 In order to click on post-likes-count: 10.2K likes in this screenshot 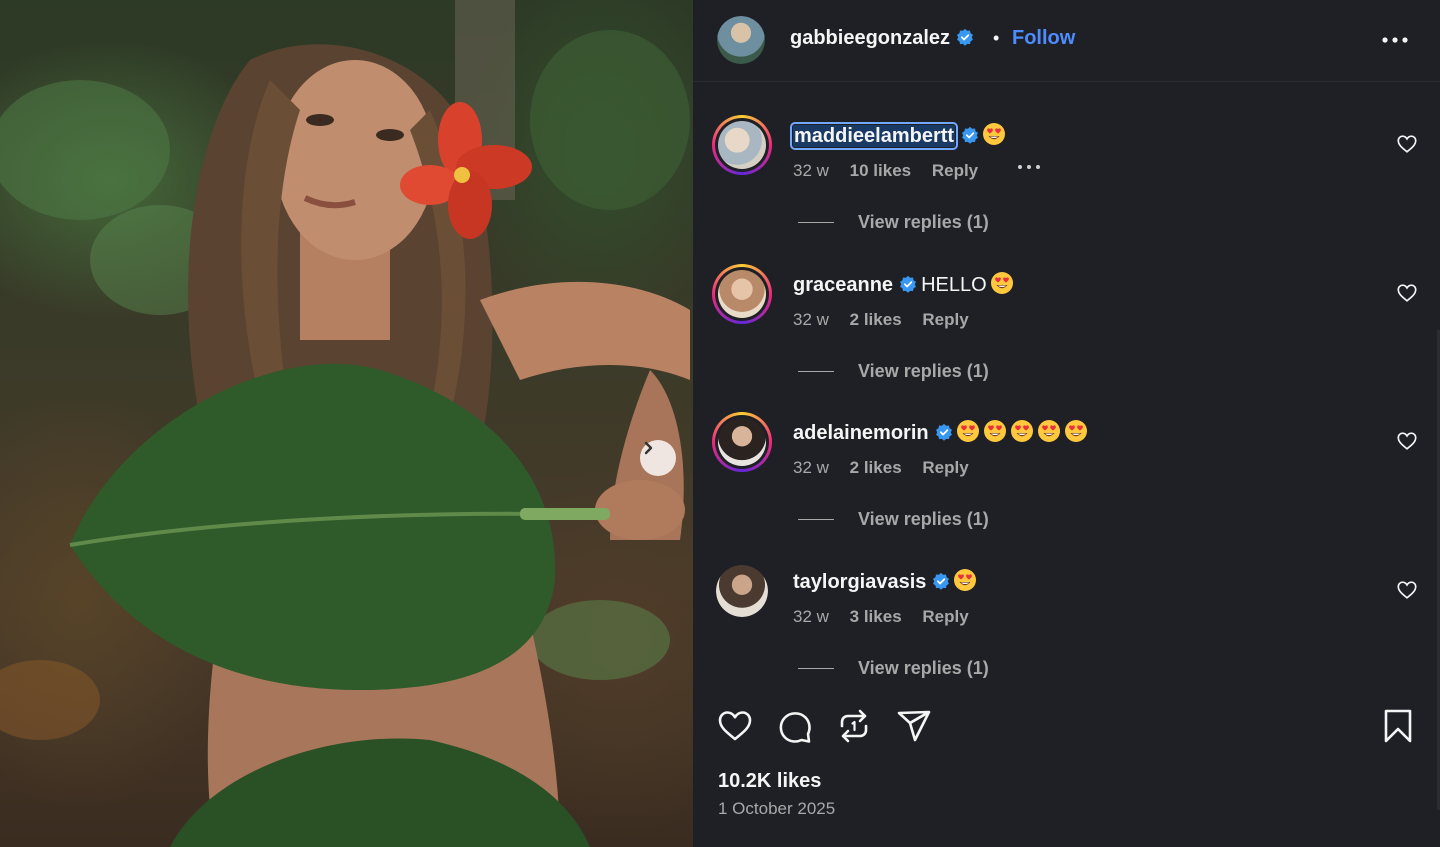, I will do `click(769, 781)`.